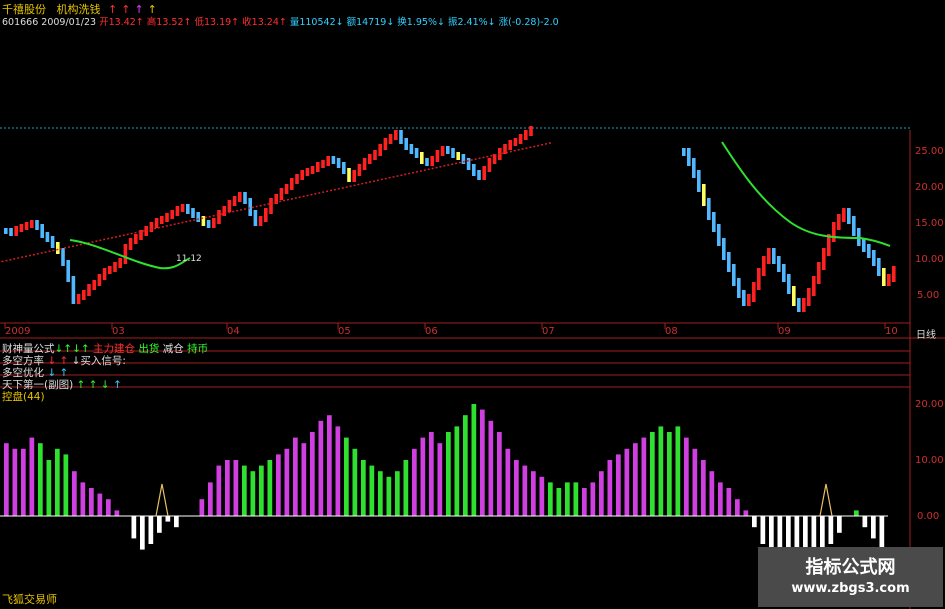  I want to click on indicator-3-part-0: ↑ ↑ ↓, so click(91, 385).